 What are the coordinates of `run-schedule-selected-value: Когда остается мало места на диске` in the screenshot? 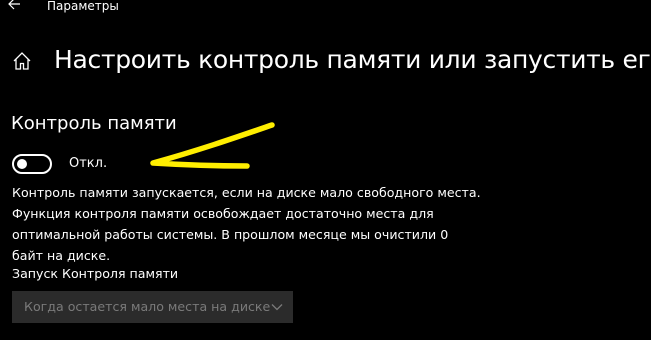 It's located at (147, 306).